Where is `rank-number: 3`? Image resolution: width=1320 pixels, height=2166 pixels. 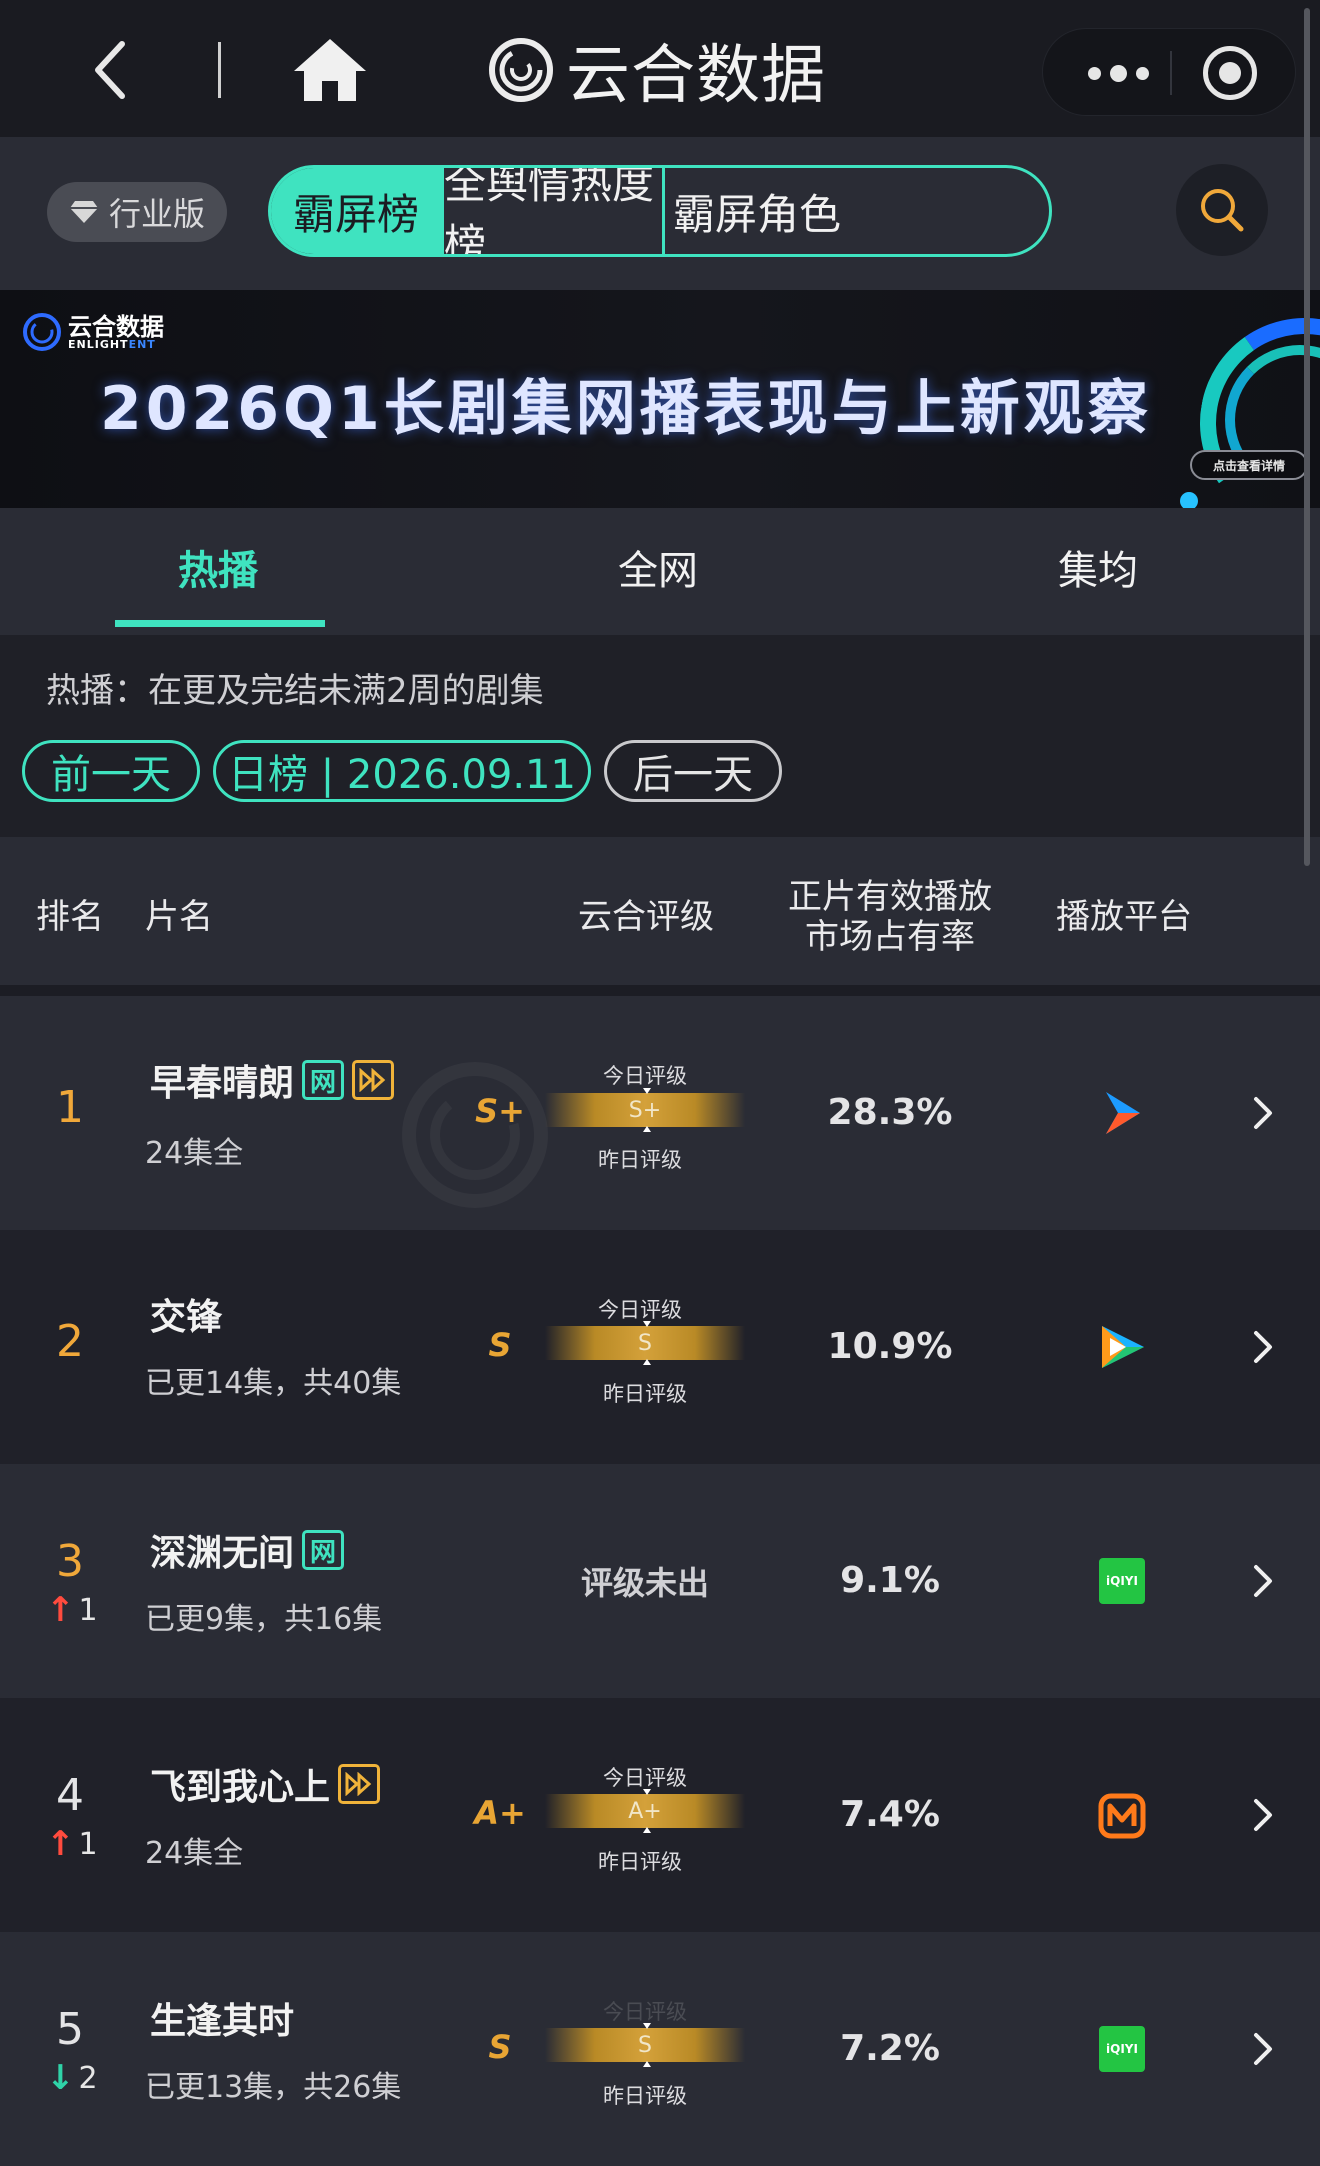
rank-number: 3 is located at coordinates (70, 1561).